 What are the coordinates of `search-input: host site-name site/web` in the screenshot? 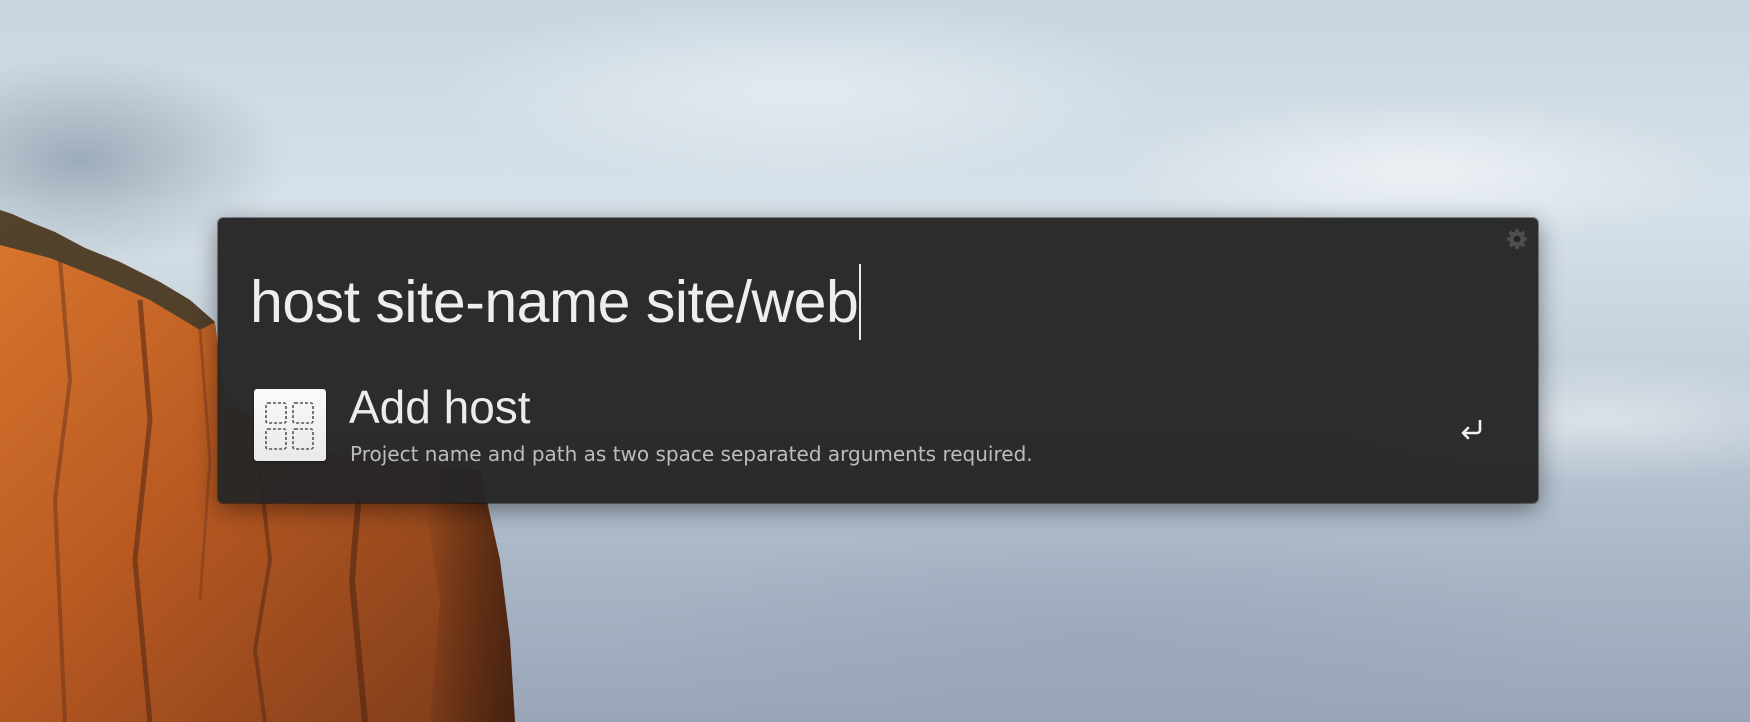 It's located at (556, 302).